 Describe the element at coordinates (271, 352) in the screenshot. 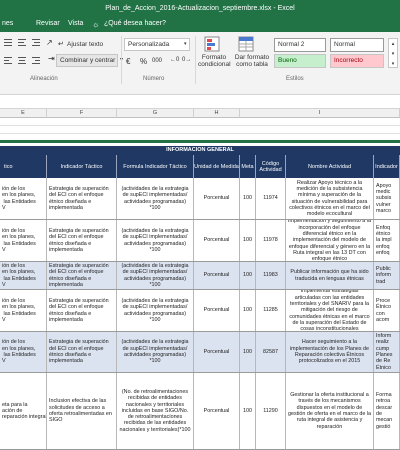

I see `cell-activity-code: 82587` at that location.